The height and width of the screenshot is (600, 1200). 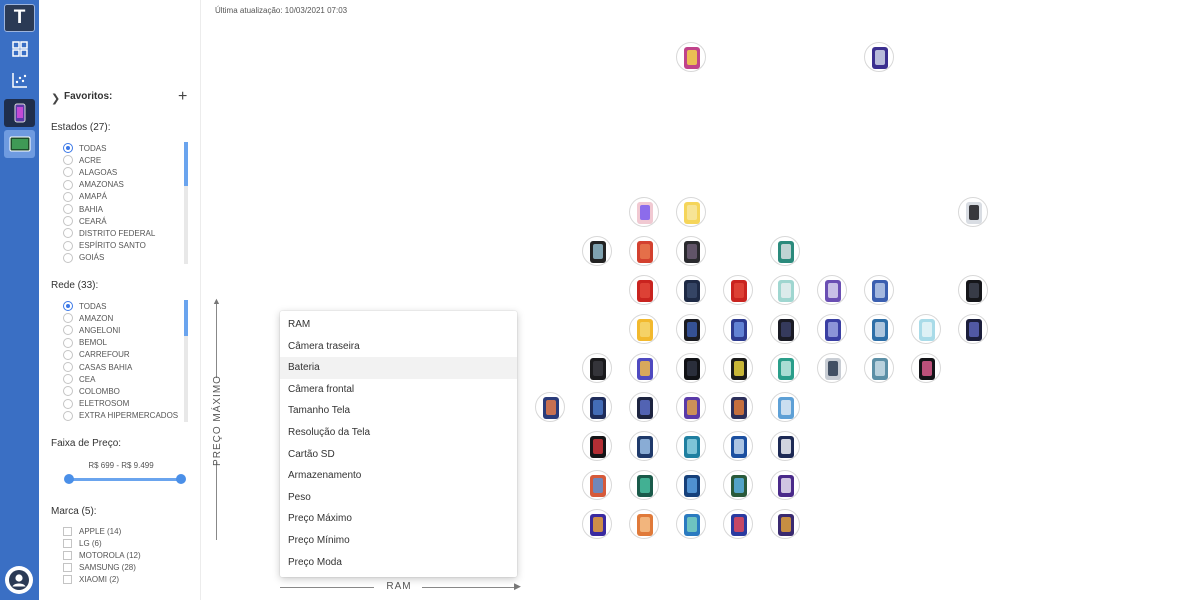 I want to click on dropdown-option: Tamanho Tela, so click(x=398, y=411).